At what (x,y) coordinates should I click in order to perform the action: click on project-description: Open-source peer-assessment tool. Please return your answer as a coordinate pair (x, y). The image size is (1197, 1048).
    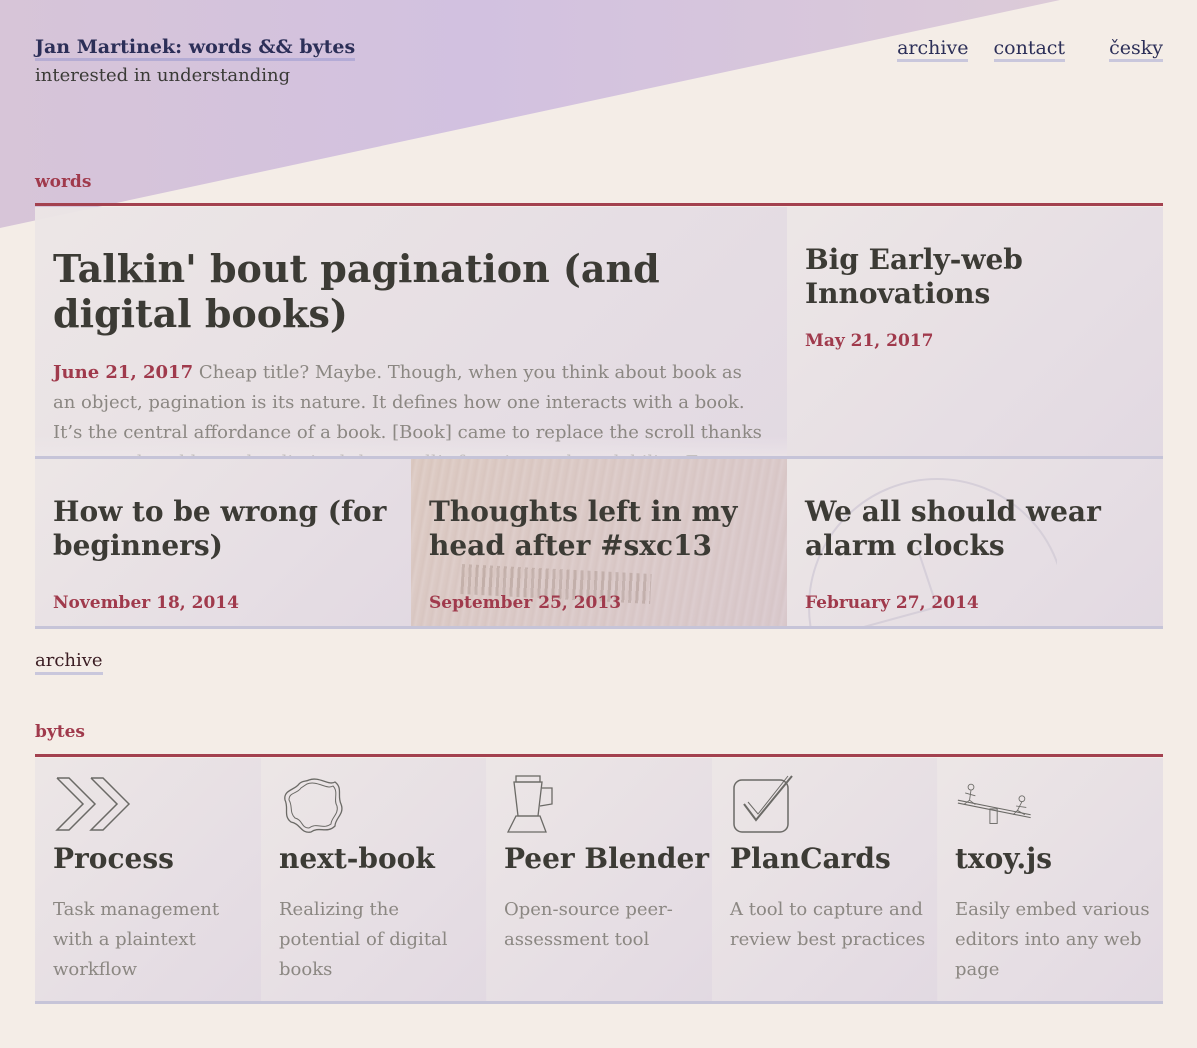
    Looking at the image, I should click on (588, 924).